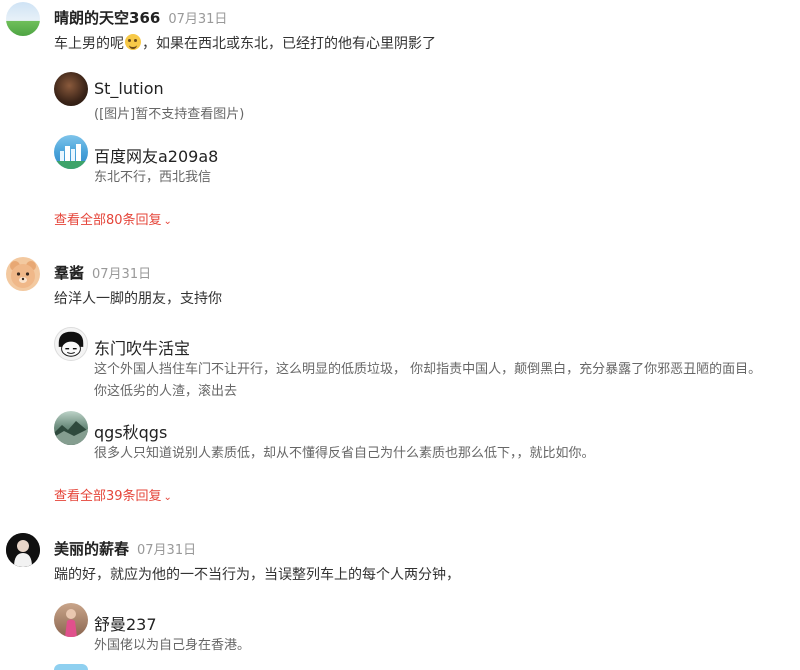  What do you see at coordinates (289, 44) in the screenshot?
I see `comment-text-part: ，如果在西北或东北，已经打的他有心里阴影了` at bounding box center [289, 44].